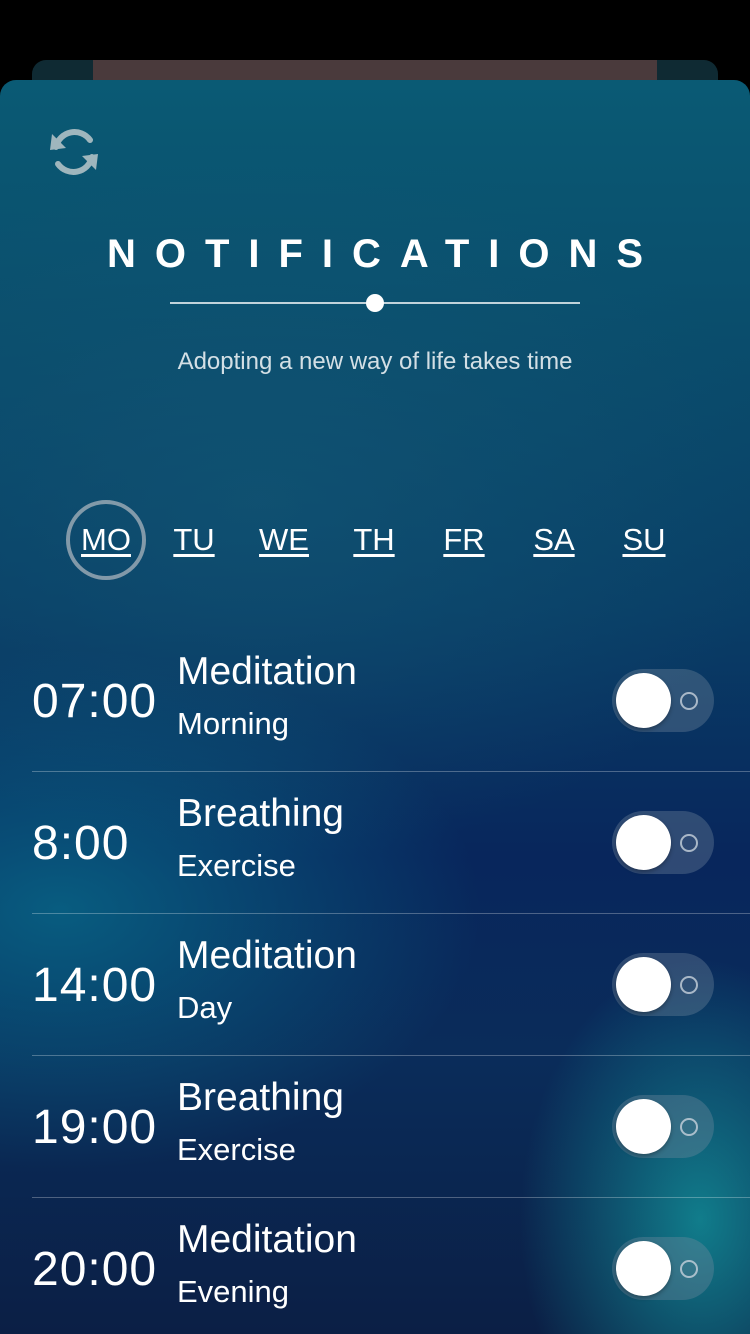 This screenshot has width=750, height=1334. I want to click on page-title: NOTIFICATIONS, so click(384, 254).